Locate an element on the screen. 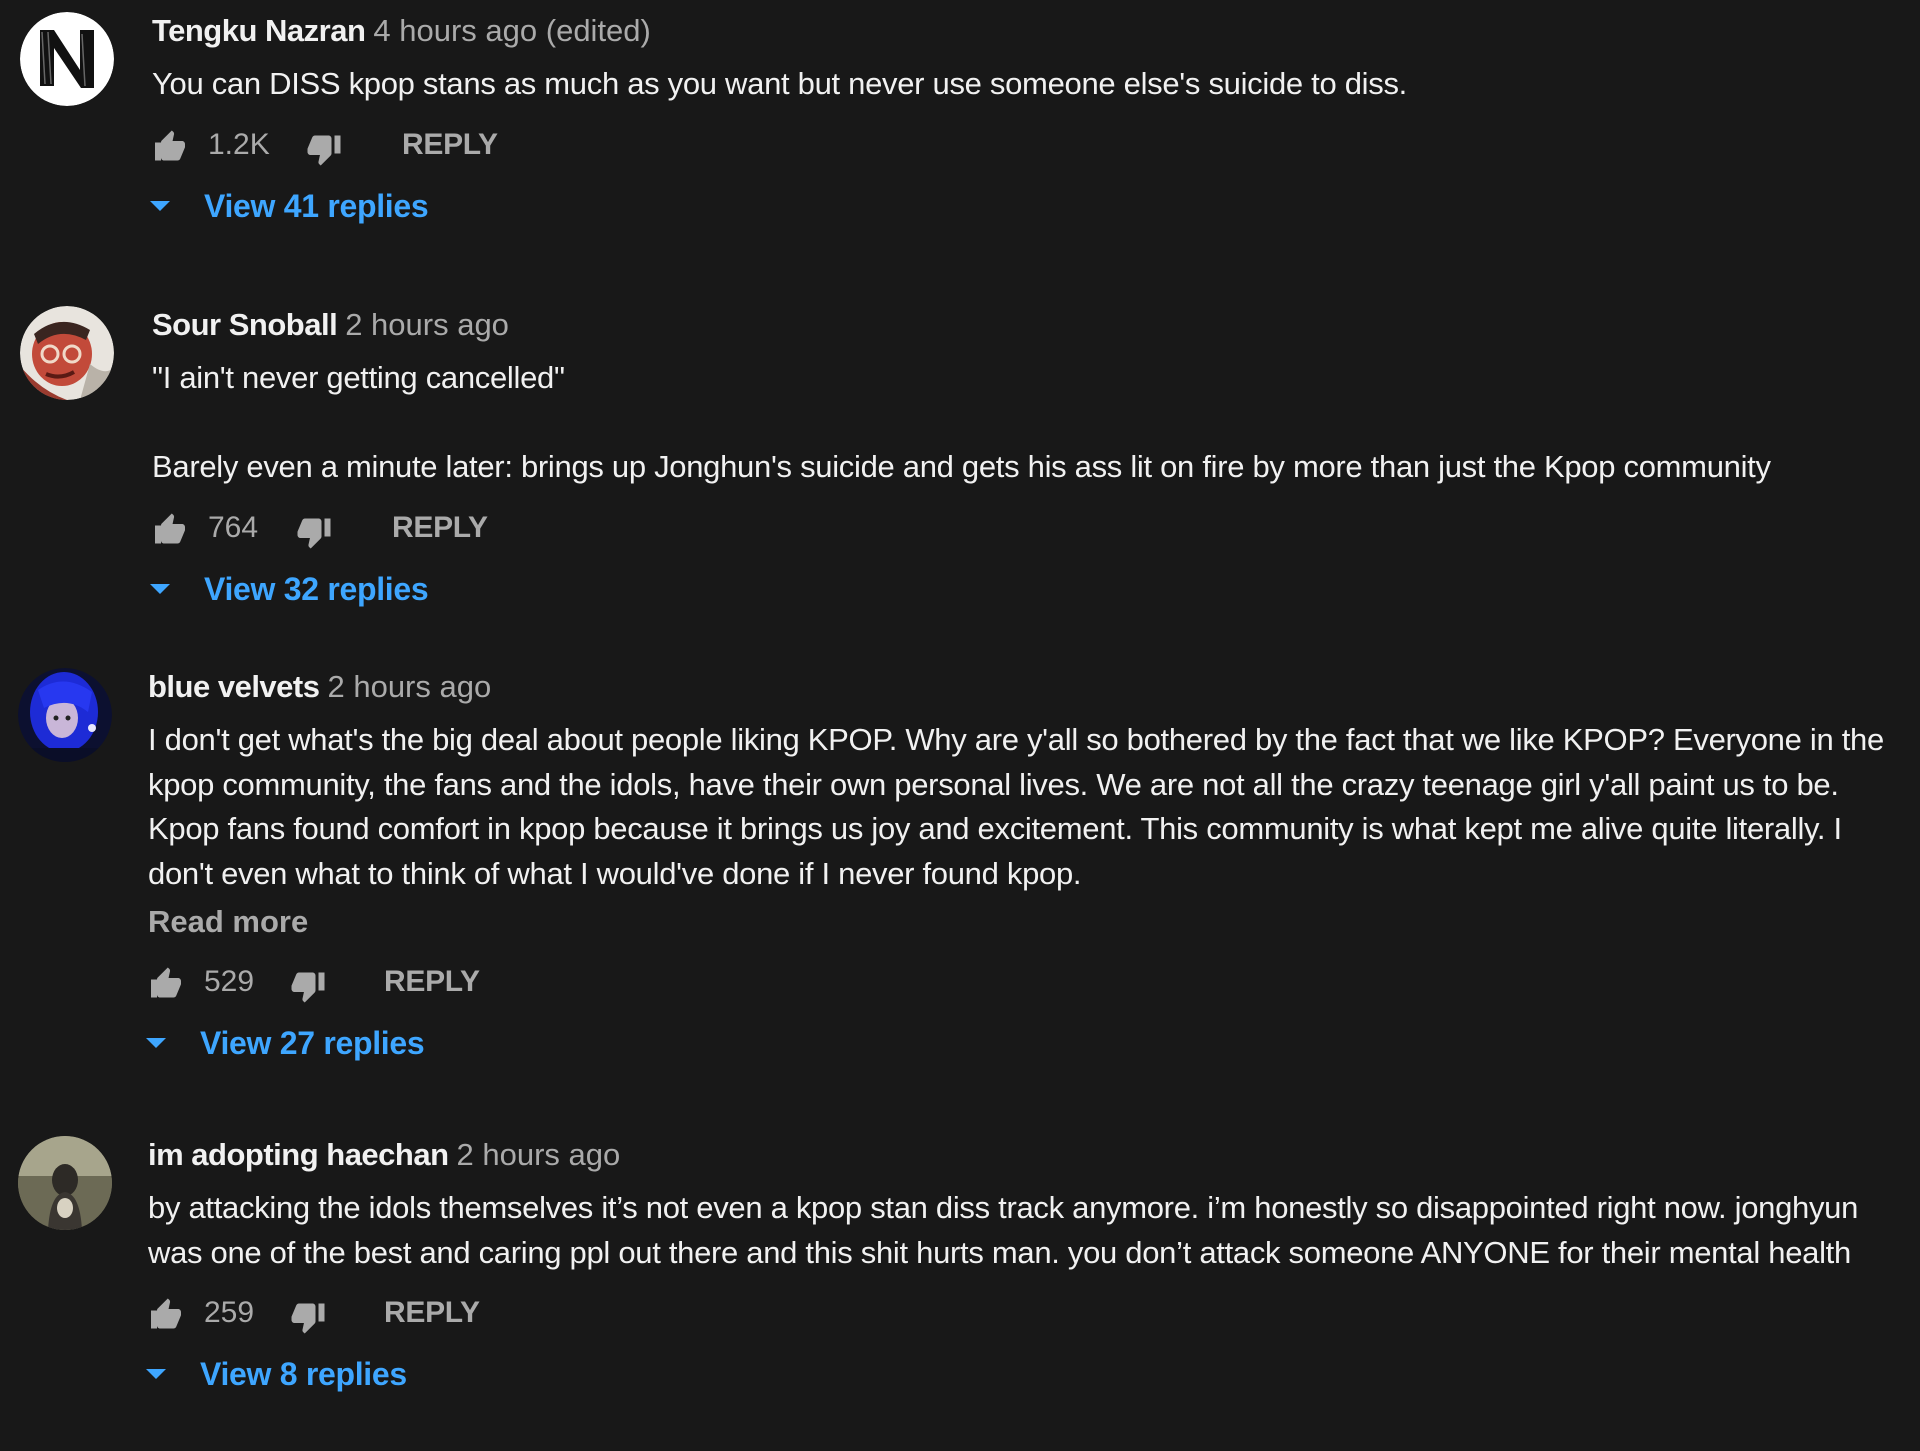  view-replies-button: View 32 replies is located at coordinates (1028, 589).